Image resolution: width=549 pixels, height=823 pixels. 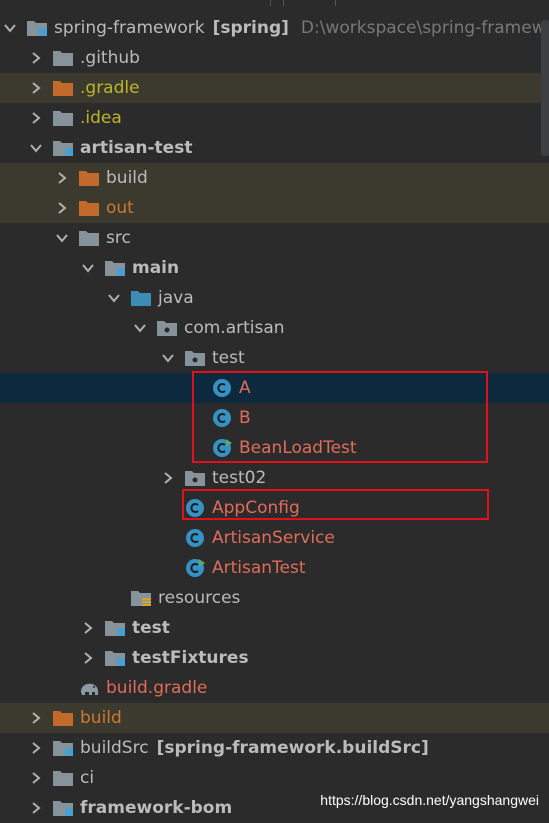 What do you see at coordinates (274, 208) in the screenshot?
I see `tree-row-out: out` at bounding box center [274, 208].